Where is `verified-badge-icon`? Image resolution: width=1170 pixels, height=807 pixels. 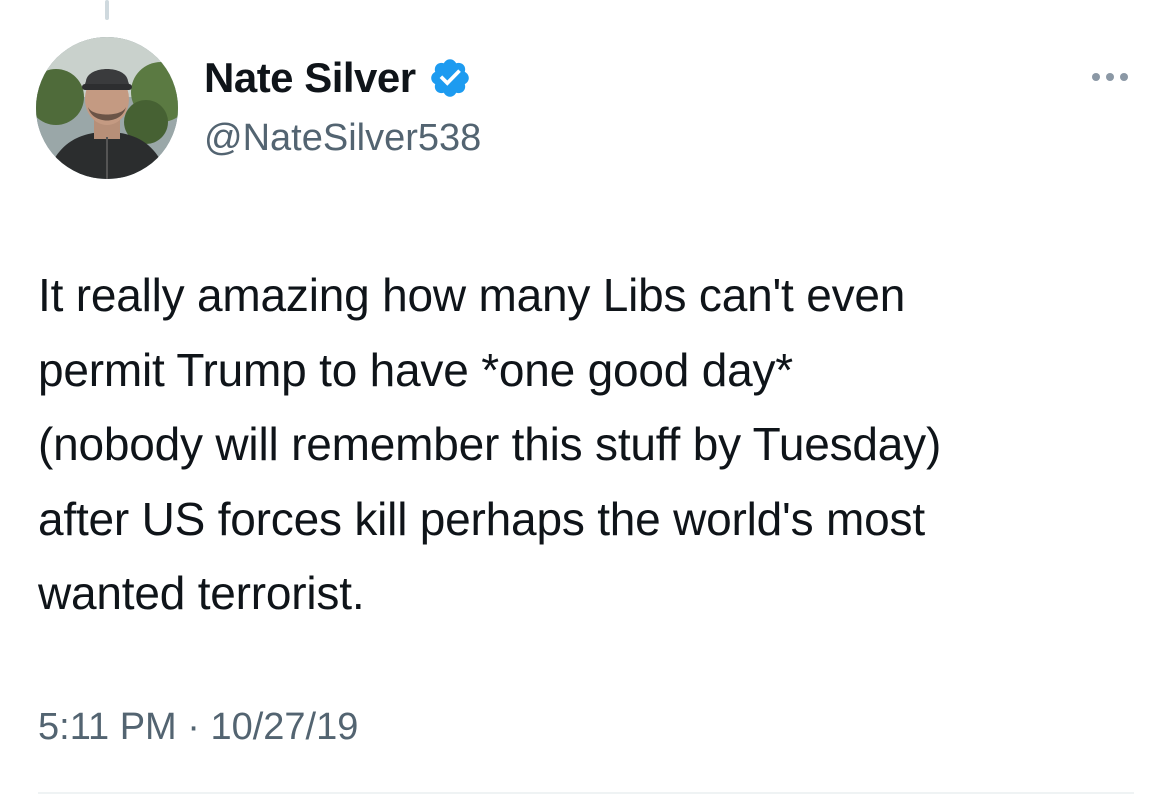
verified-badge-icon is located at coordinates (450, 78).